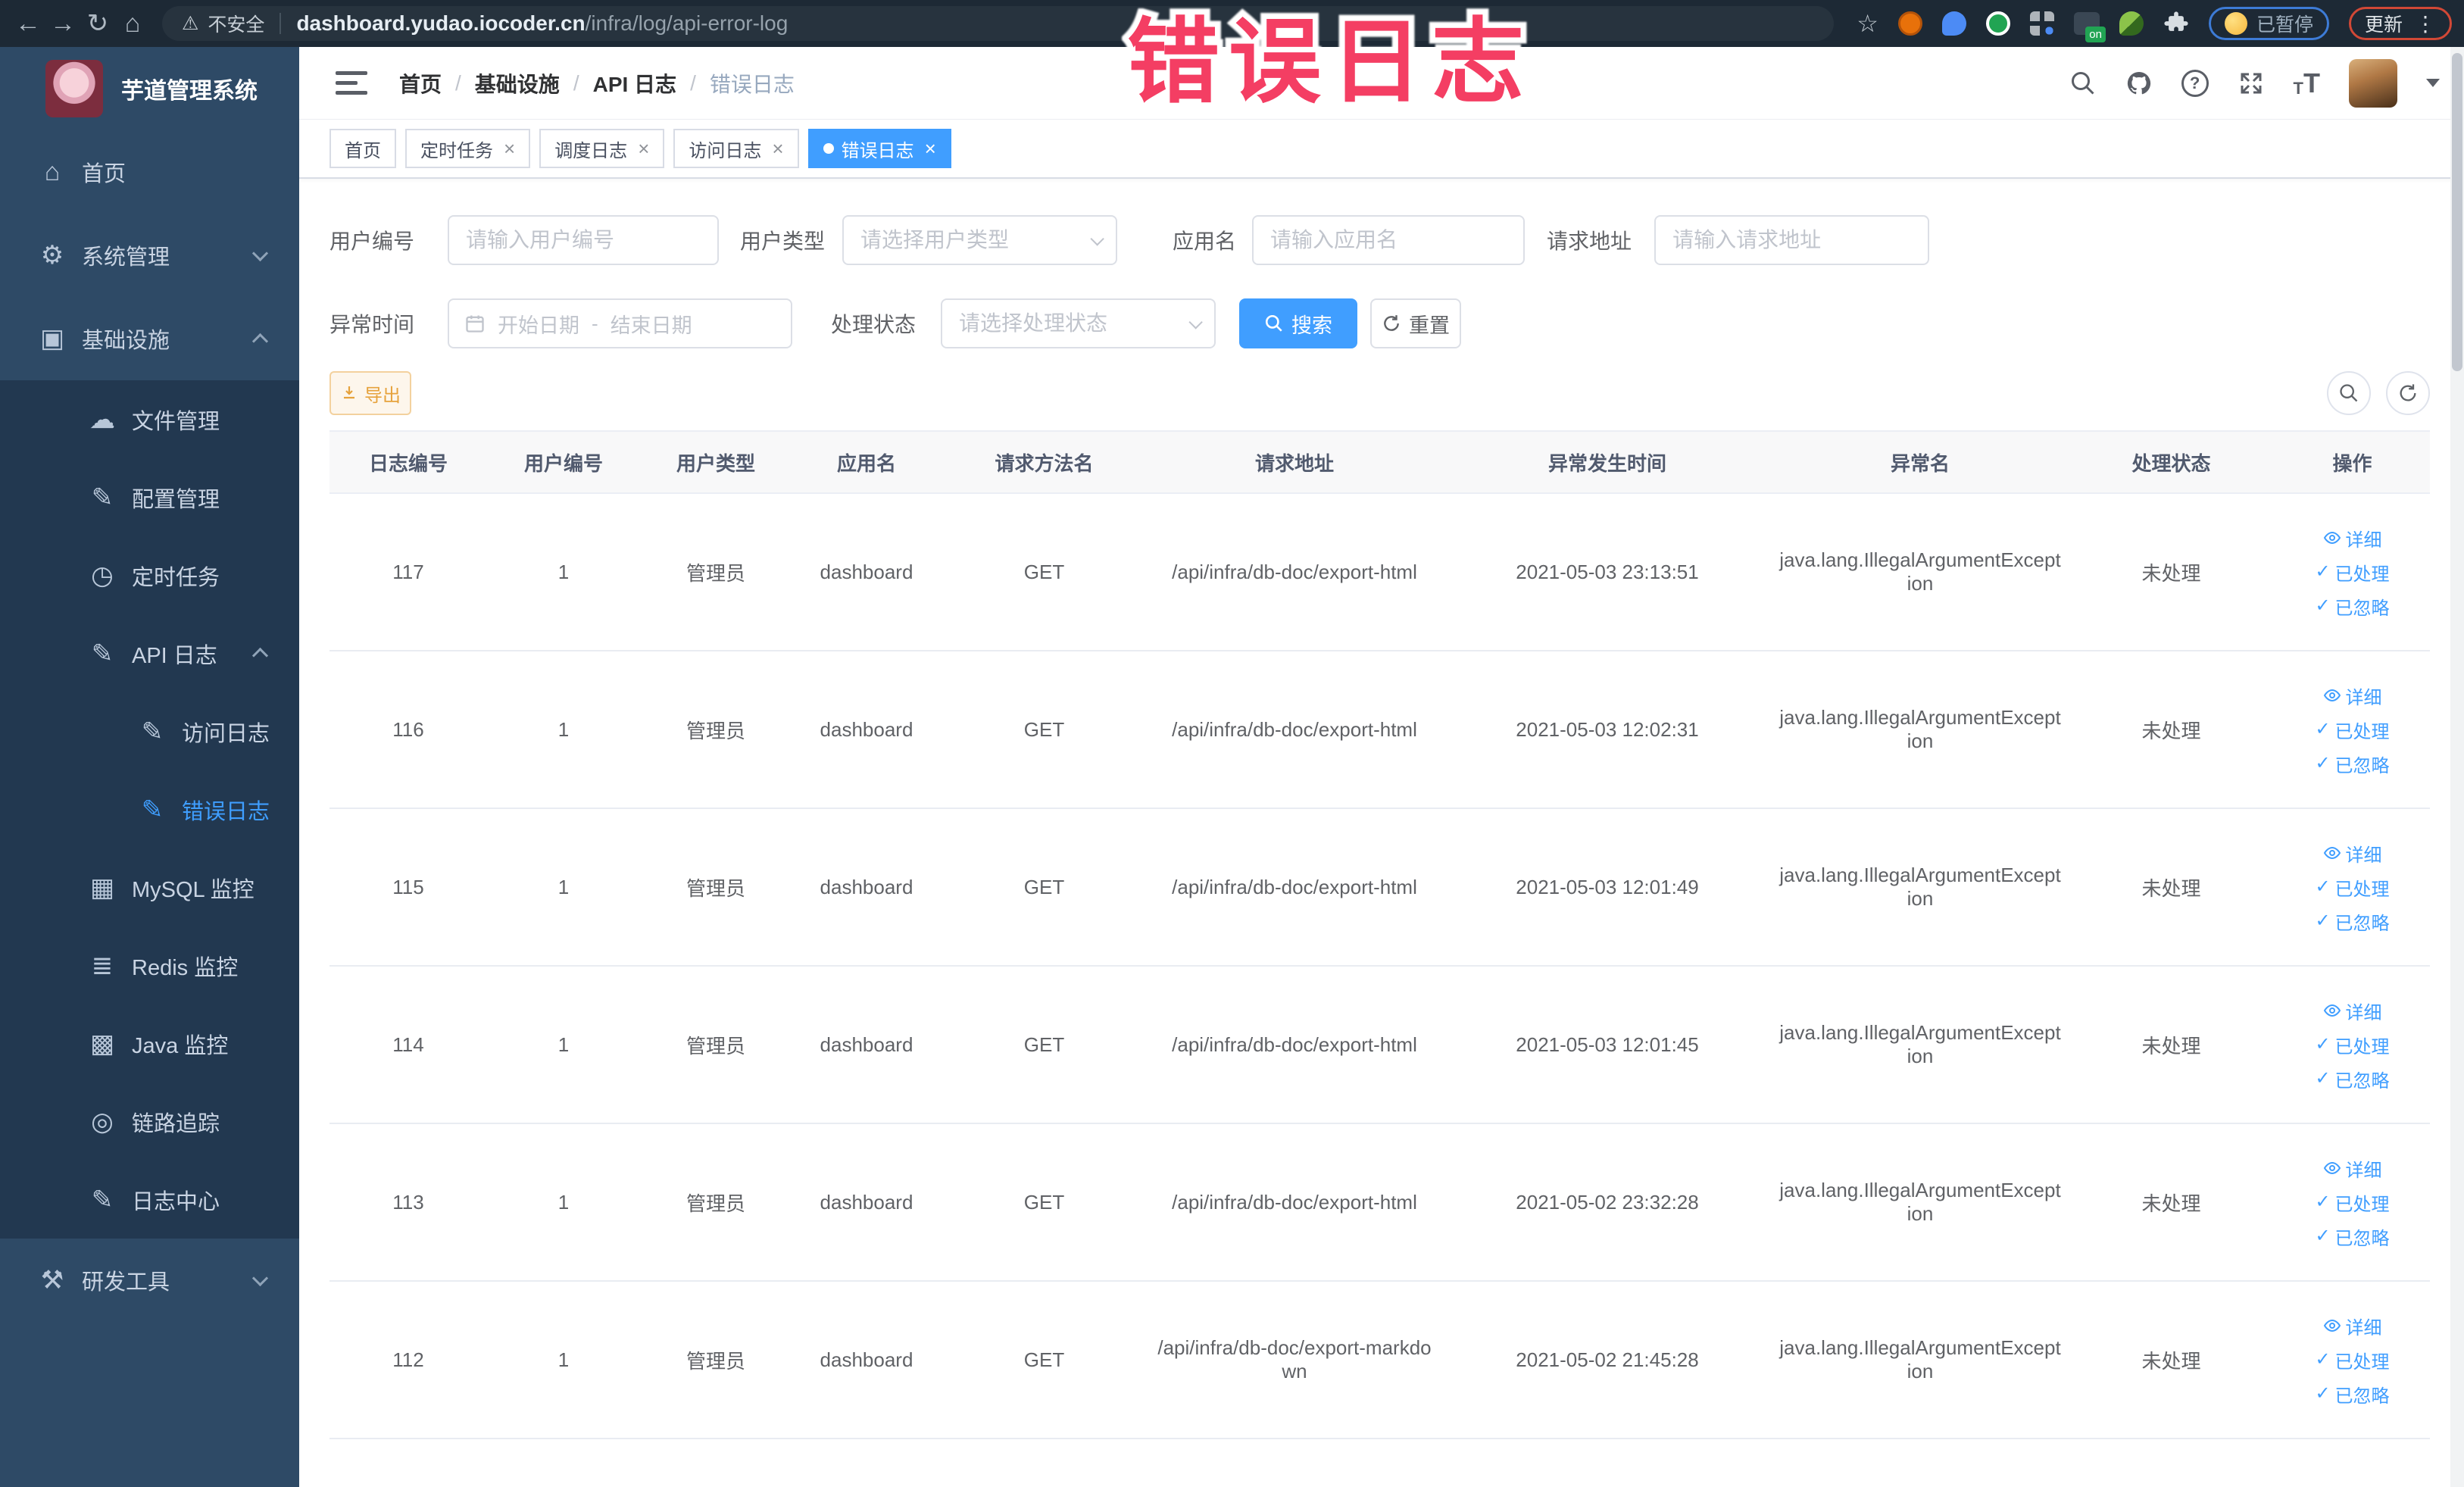  What do you see at coordinates (2139, 83) in the screenshot?
I see `github-icon` at bounding box center [2139, 83].